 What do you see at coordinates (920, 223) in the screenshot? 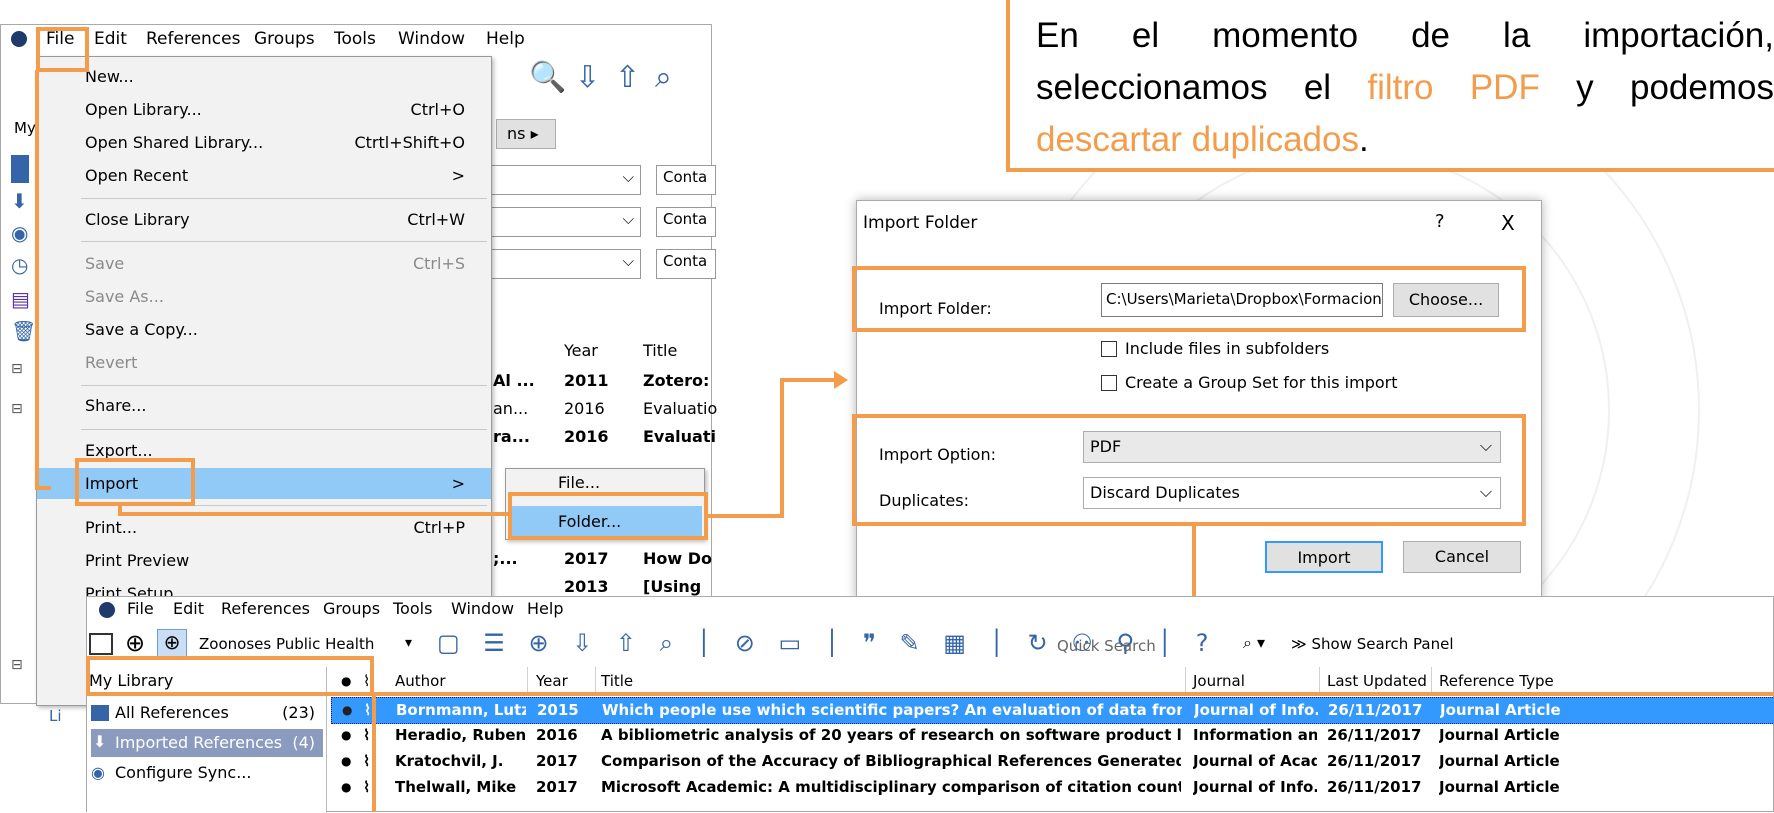
I see `dialog-title: Import Folder` at bounding box center [920, 223].